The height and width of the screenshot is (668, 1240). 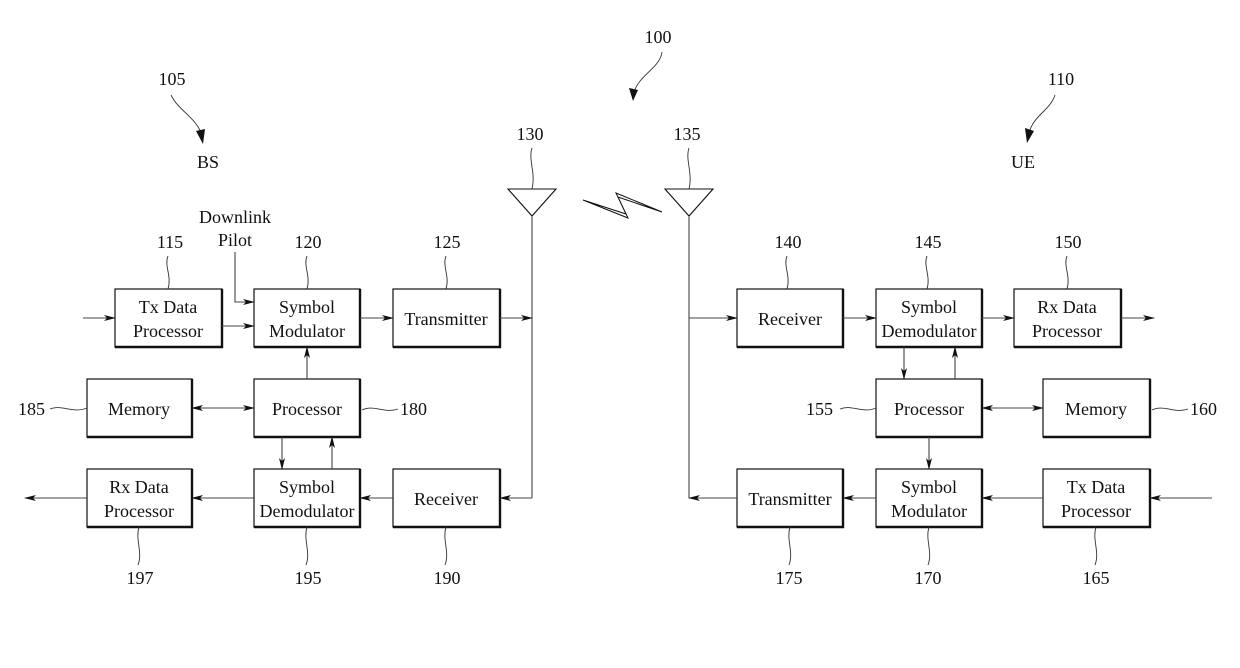 What do you see at coordinates (235, 217) in the screenshot?
I see `downlink-pilot-label-line1: Downlink` at bounding box center [235, 217].